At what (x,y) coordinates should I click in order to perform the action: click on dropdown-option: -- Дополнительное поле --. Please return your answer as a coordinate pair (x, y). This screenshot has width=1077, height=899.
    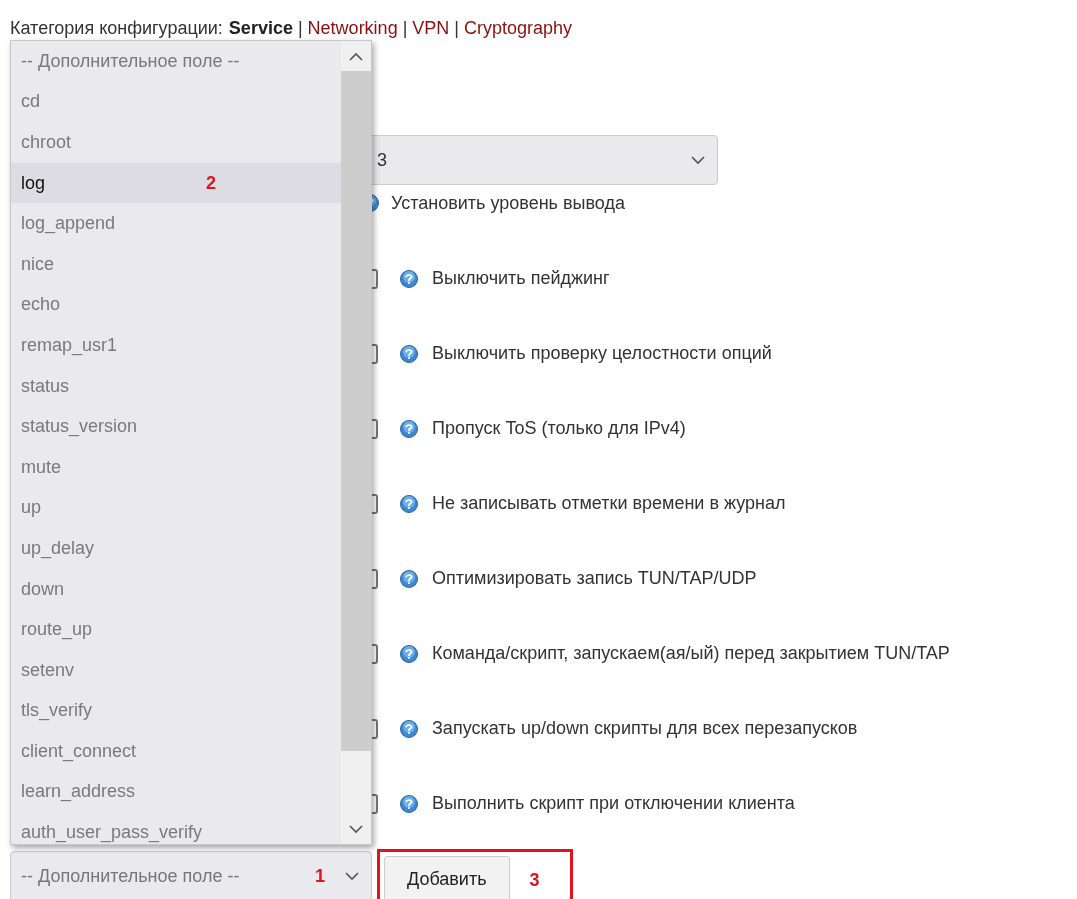
    Looking at the image, I should click on (176, 61).